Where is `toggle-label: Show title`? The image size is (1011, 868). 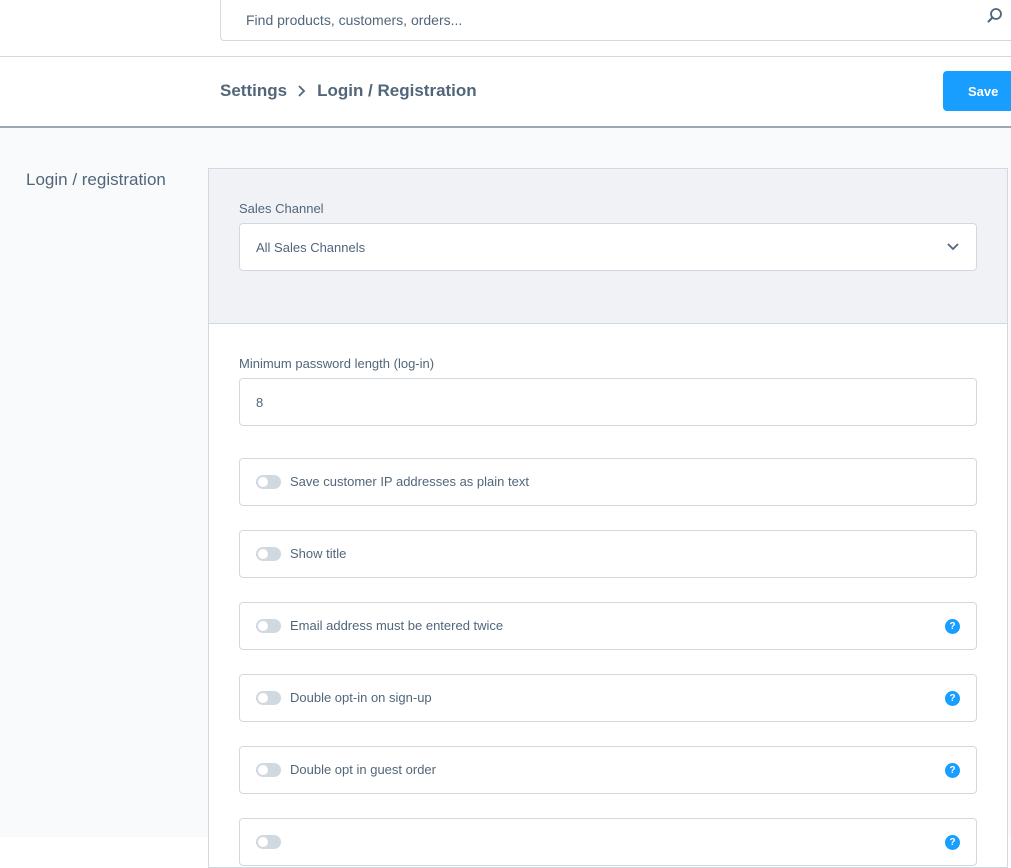
toggle-label: Show title is located at coordinates (318, 553).